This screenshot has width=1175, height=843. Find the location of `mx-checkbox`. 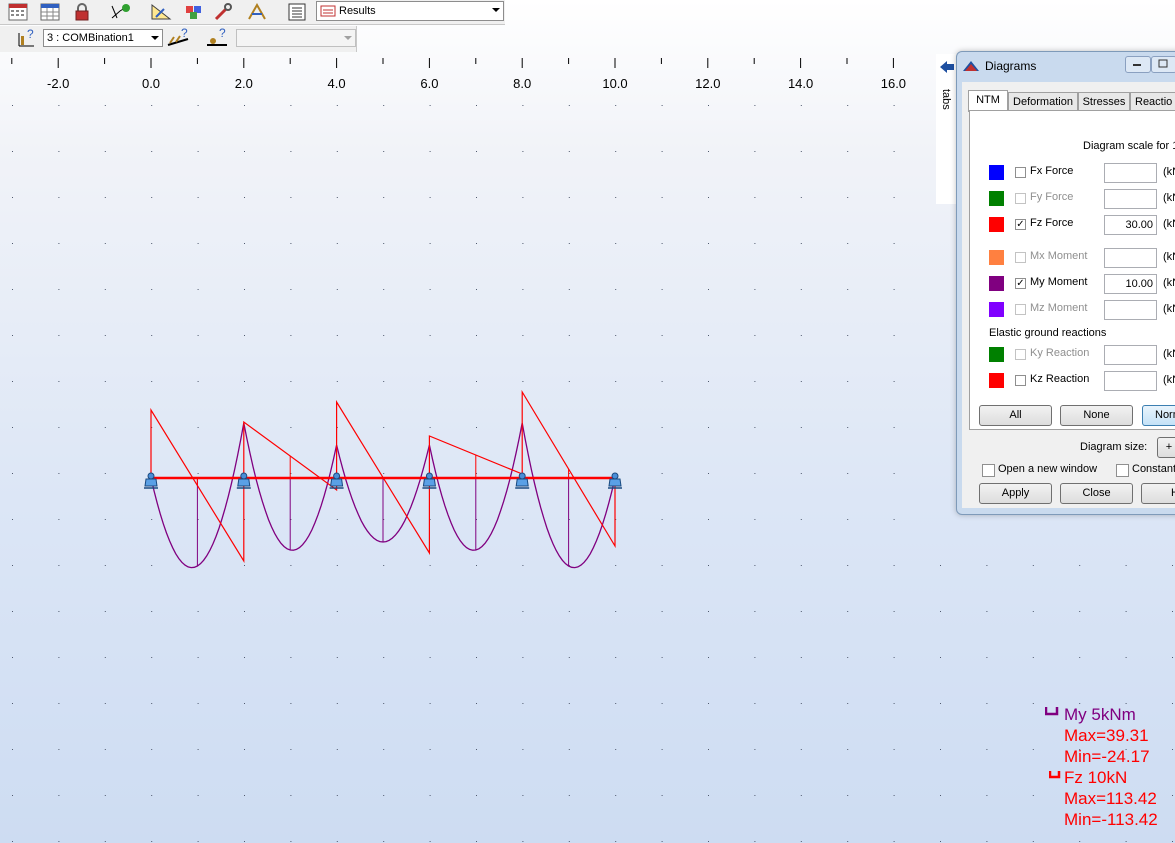

mx-checkbox is located at coordinates (1020, 257).